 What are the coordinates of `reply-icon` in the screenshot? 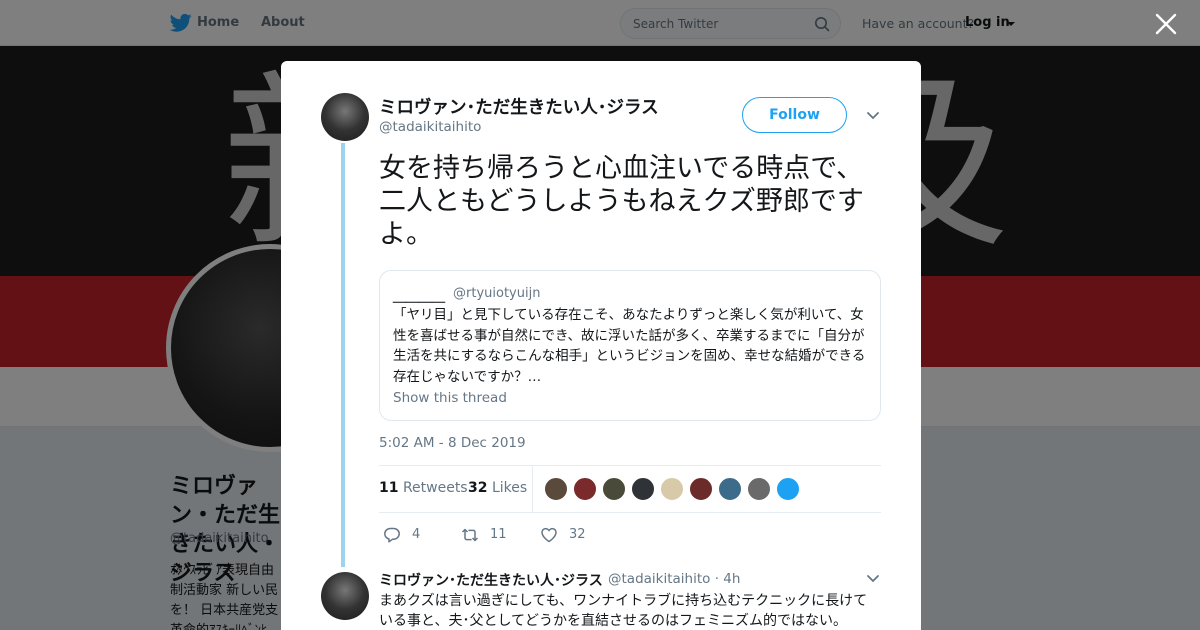 It's located at (392, 535).